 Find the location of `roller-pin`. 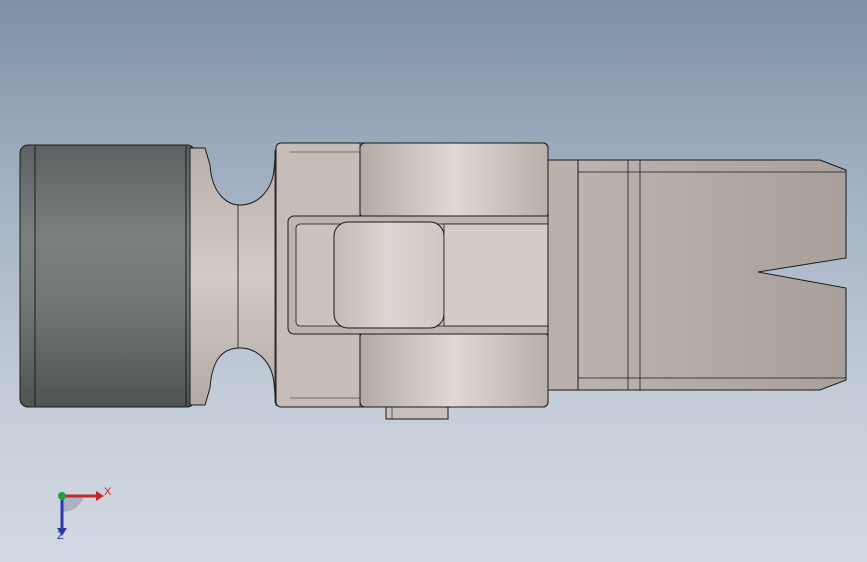

roller-pin is located at coordinates (450, 275).